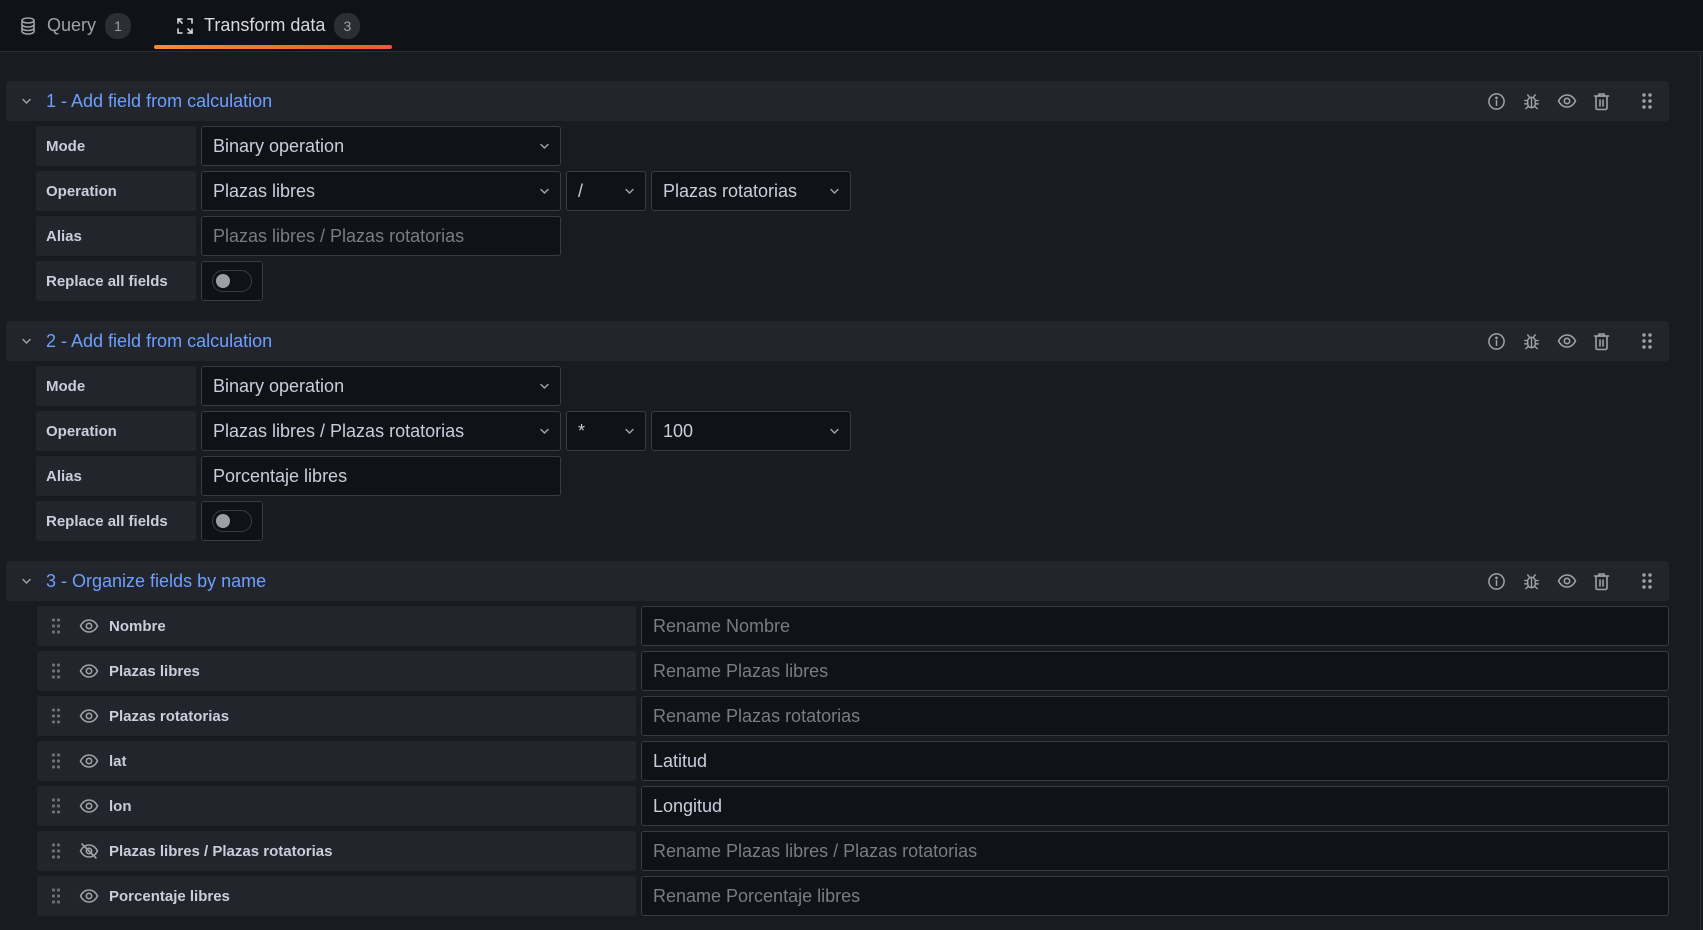  Describe the element at coordinates (606, 431) in the screenshot. I see `operator-select: *` at that location.